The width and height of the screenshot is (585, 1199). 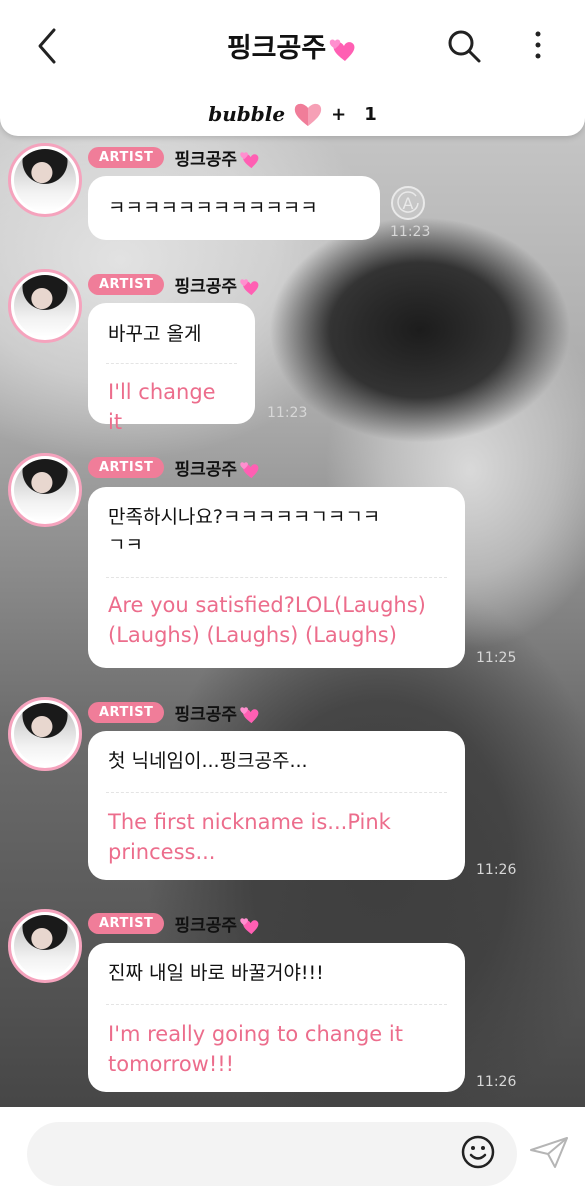 I want to click on message-input-bar, so click(x=292, y=1153).